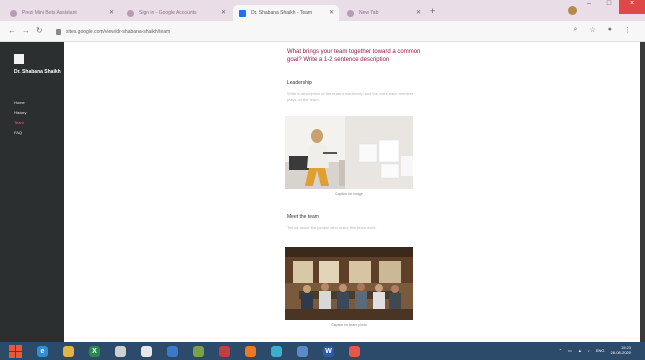 The height and width of the screenshot is (360, 645). I want to click on store-icon, so click(172, 351).